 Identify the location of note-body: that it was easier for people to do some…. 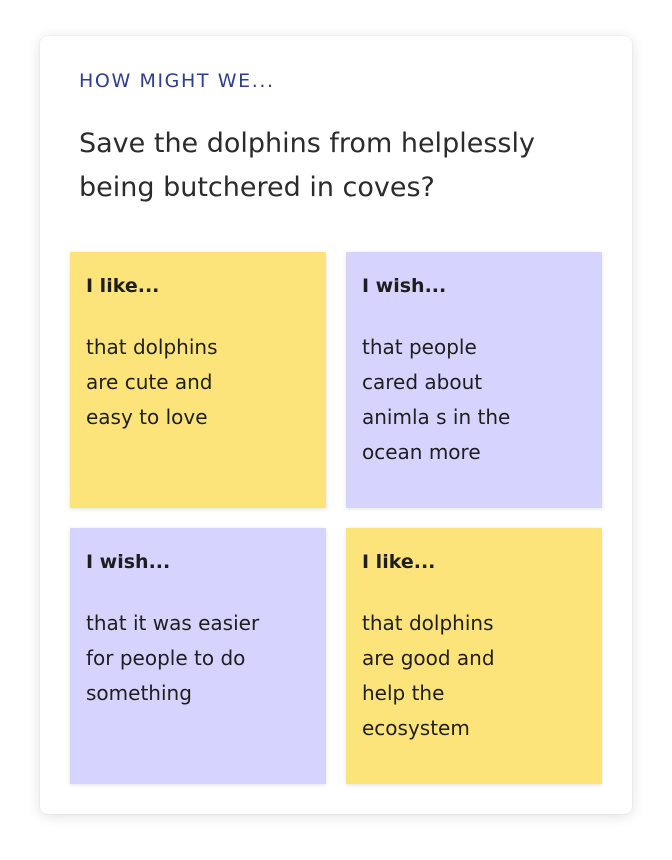
(173, 658).